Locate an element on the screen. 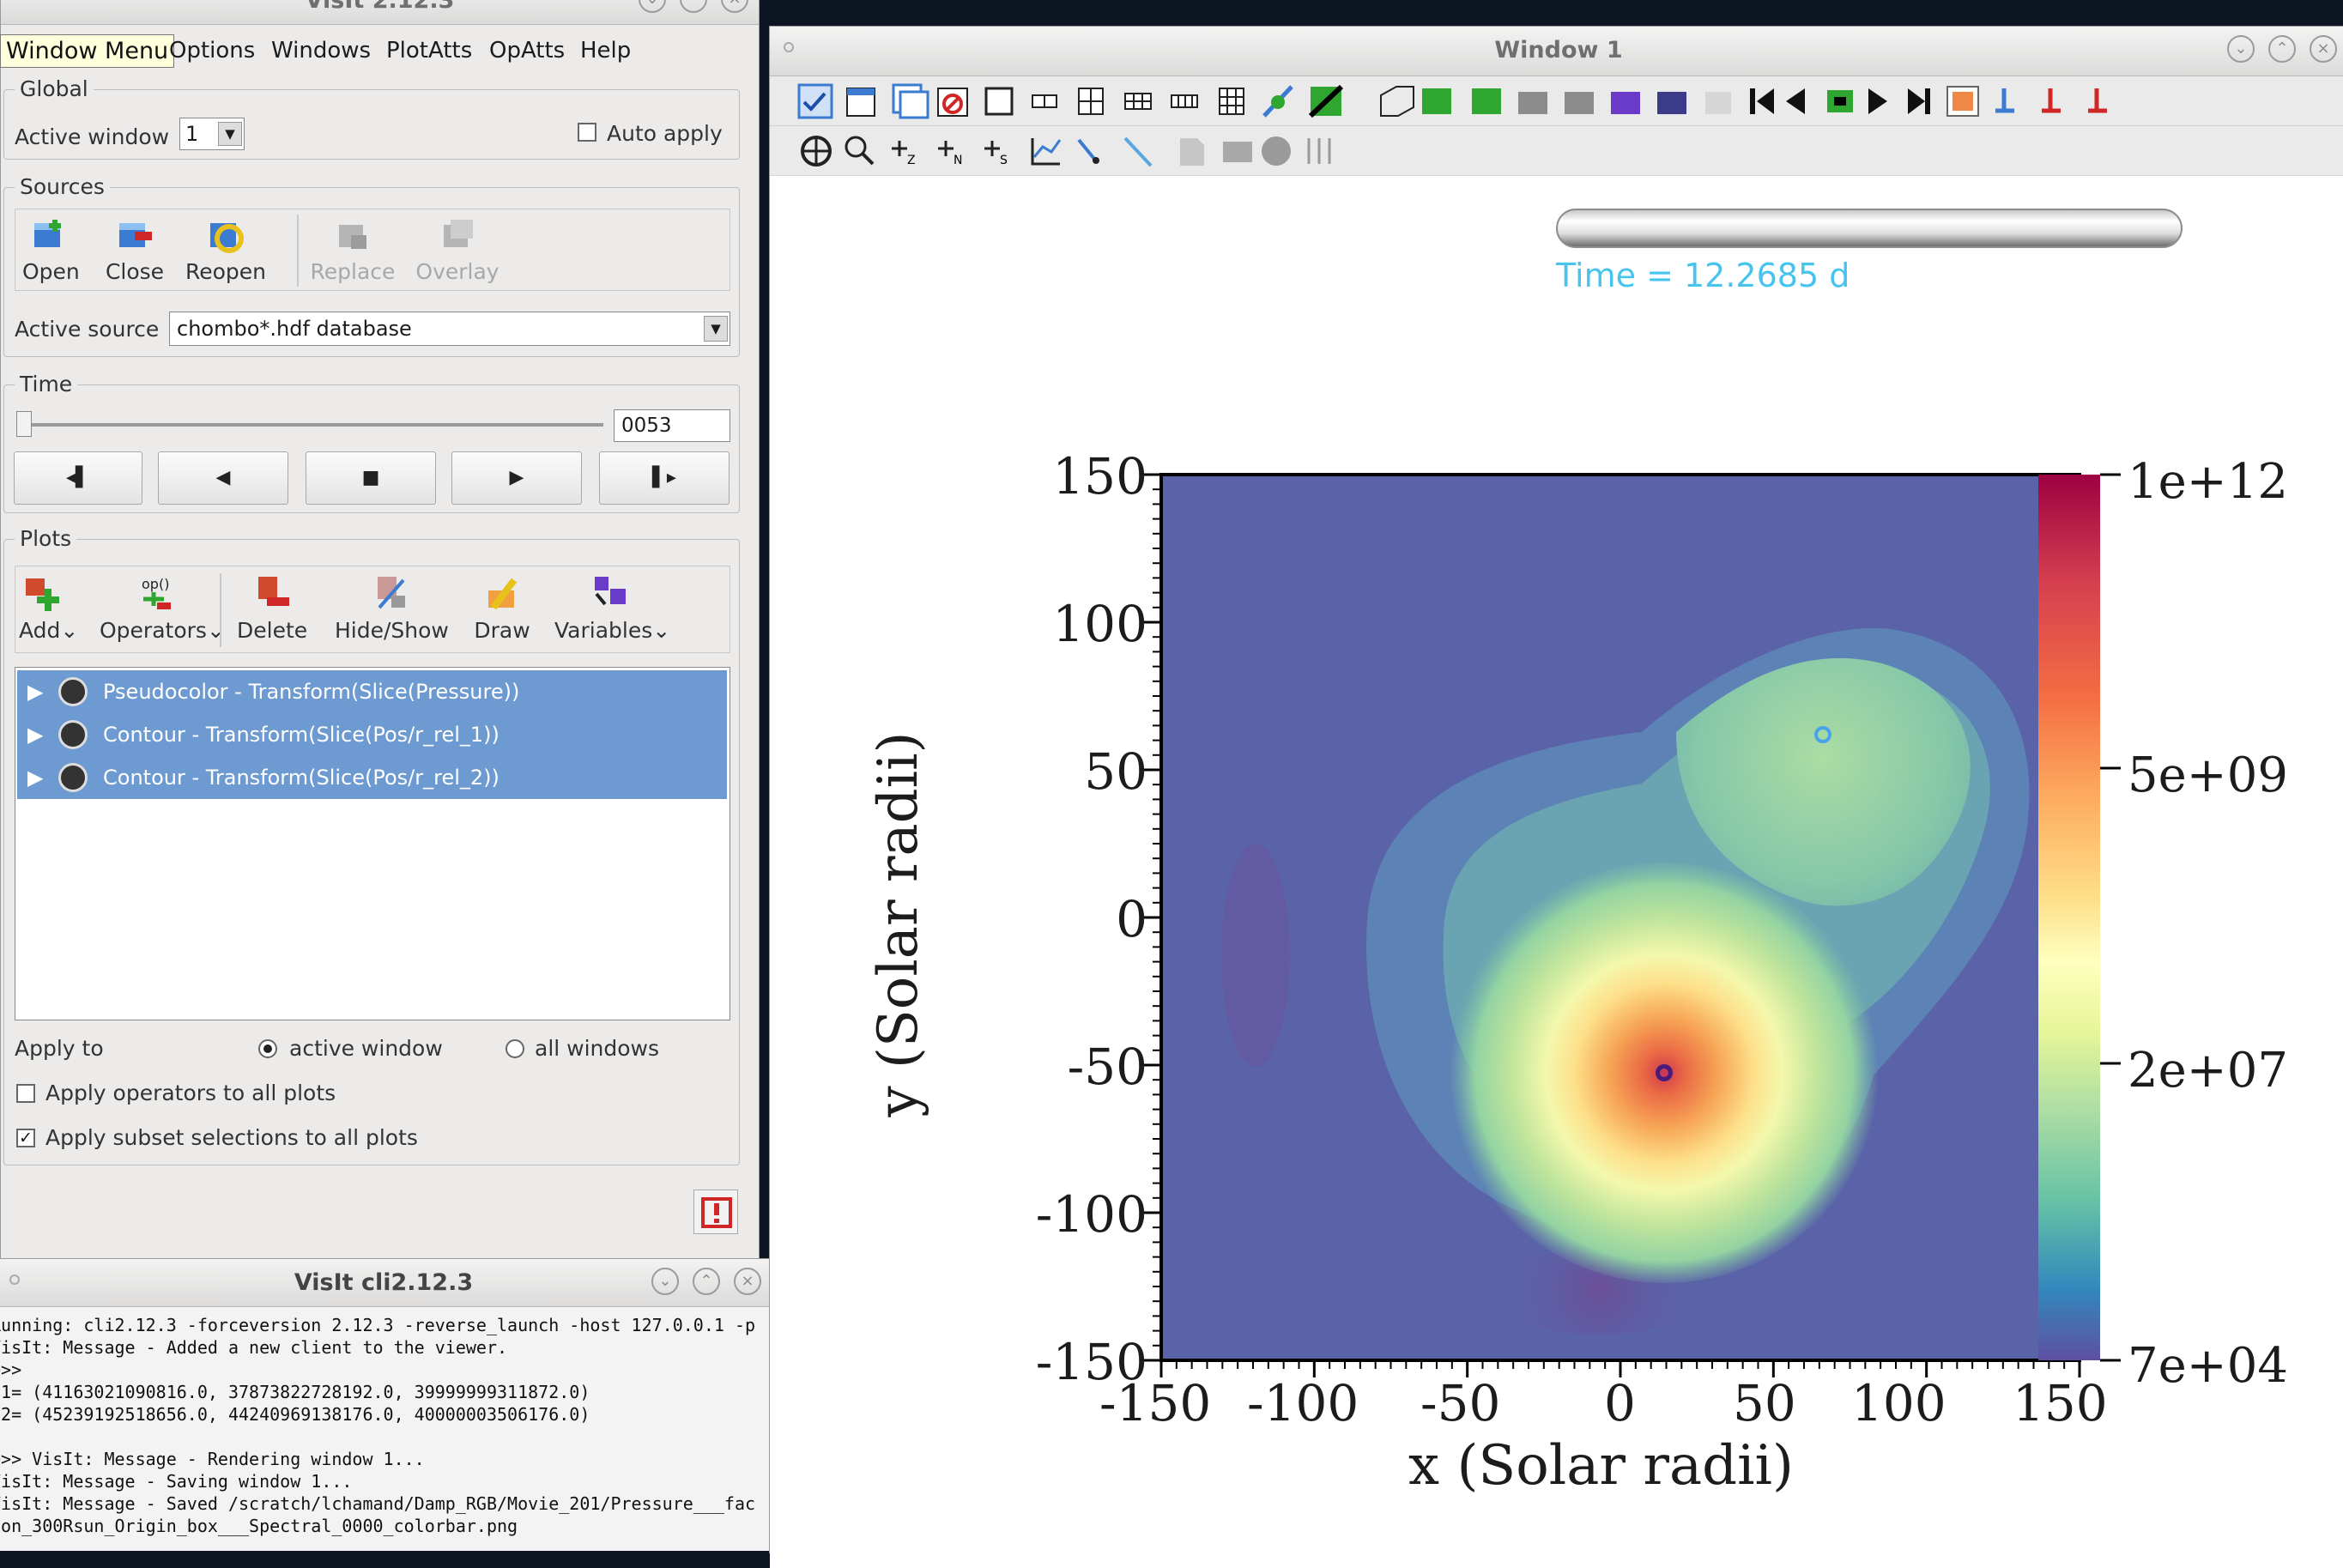 This screenshot has height=1568, width=2343. delete-plot-button: Delete is located at coordinates (272, 608).